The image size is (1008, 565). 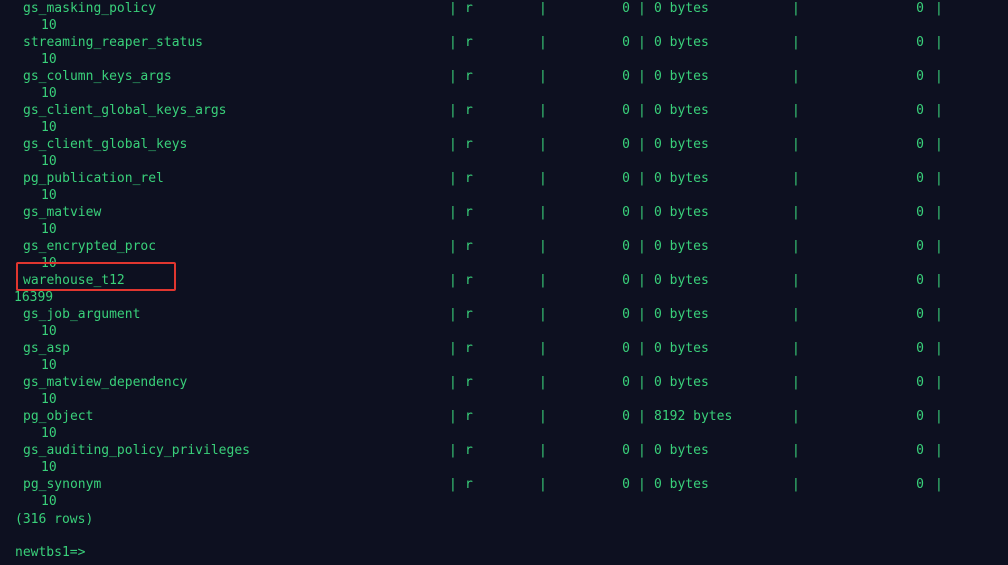 What do you see at coordinates (504, 314) in the screenshot?
I see `table-row: gs_job_argument | r | 0 | 0 bytes | 0 |` at bounding box center [504, 314].